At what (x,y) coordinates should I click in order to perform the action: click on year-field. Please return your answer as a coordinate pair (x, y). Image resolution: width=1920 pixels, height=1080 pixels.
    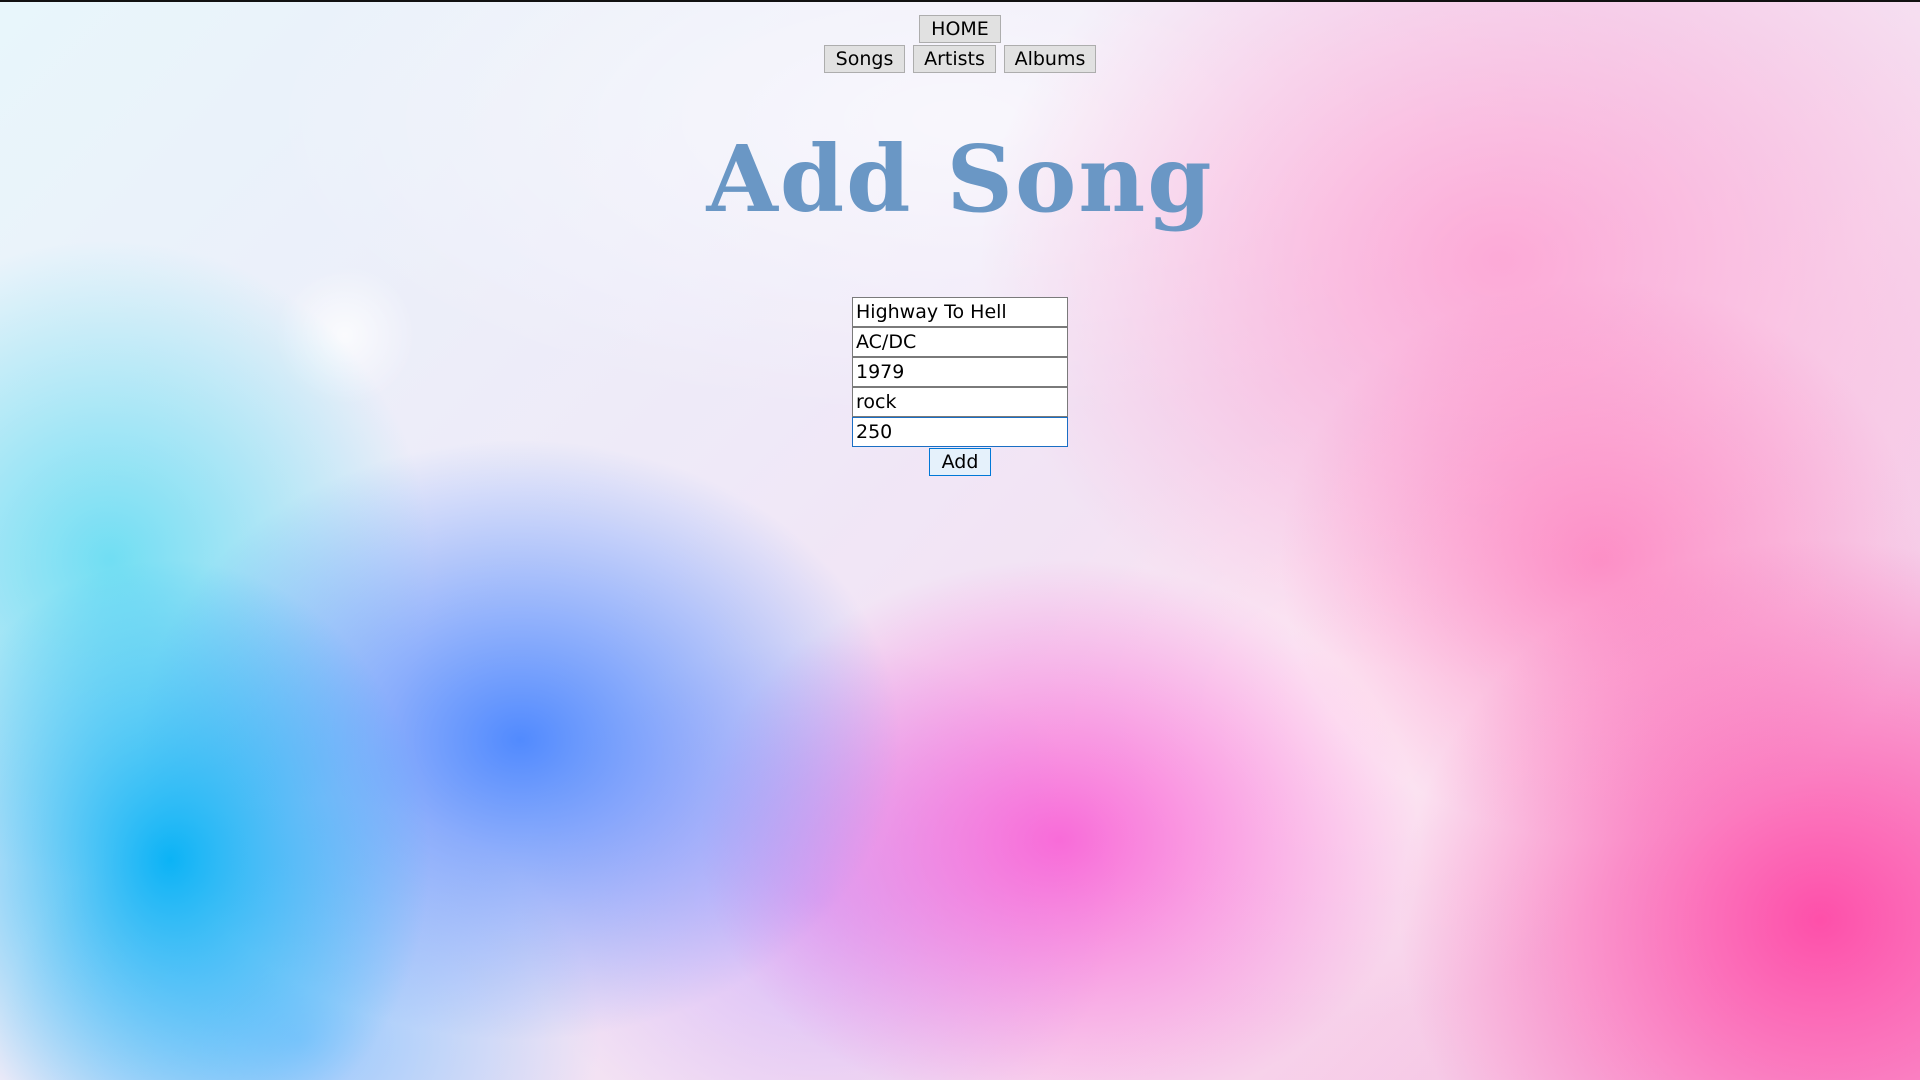
    Looking at the image, I should click on (960, 372).